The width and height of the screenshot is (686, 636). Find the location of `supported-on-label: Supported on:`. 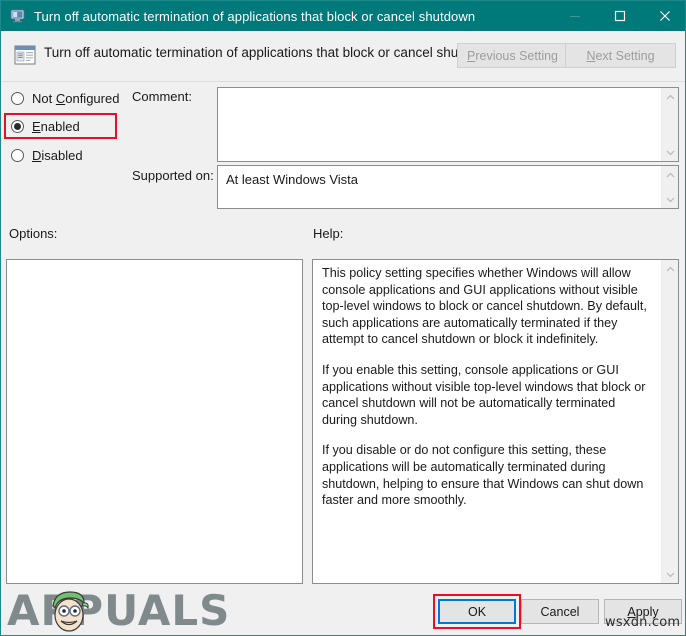

supported-on-label: Supported on: is located at coordinates (173, 175).